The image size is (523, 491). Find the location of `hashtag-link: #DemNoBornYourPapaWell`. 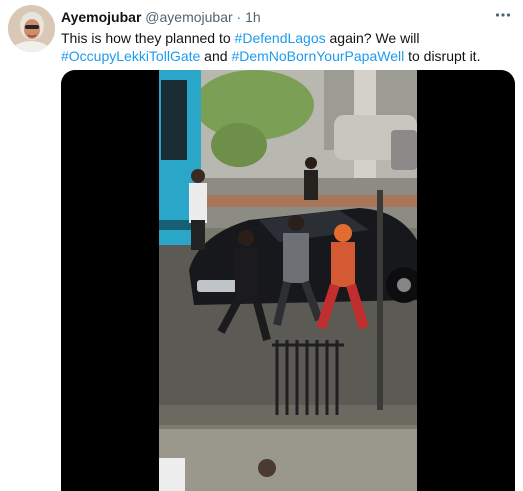

hashtag-link: #DemNoBornYourPapaWell is located at coordinates (317, 56).